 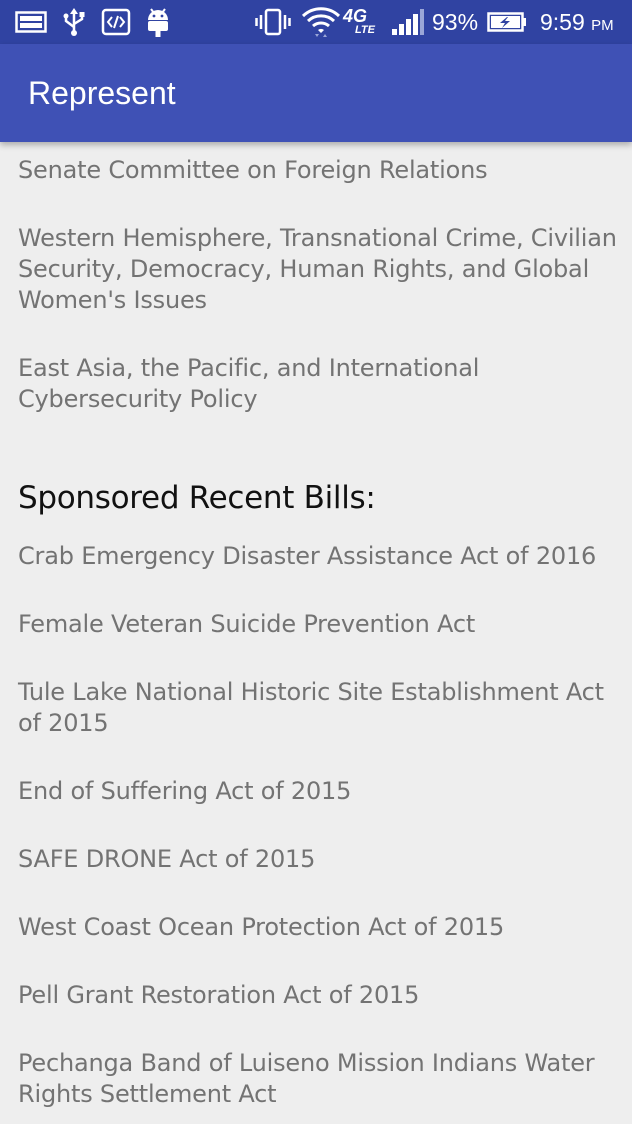 What do you see at coordinates (507, 22) in the screenshot?
I see `battery-charging-icon` at bounding box center [507, 22].